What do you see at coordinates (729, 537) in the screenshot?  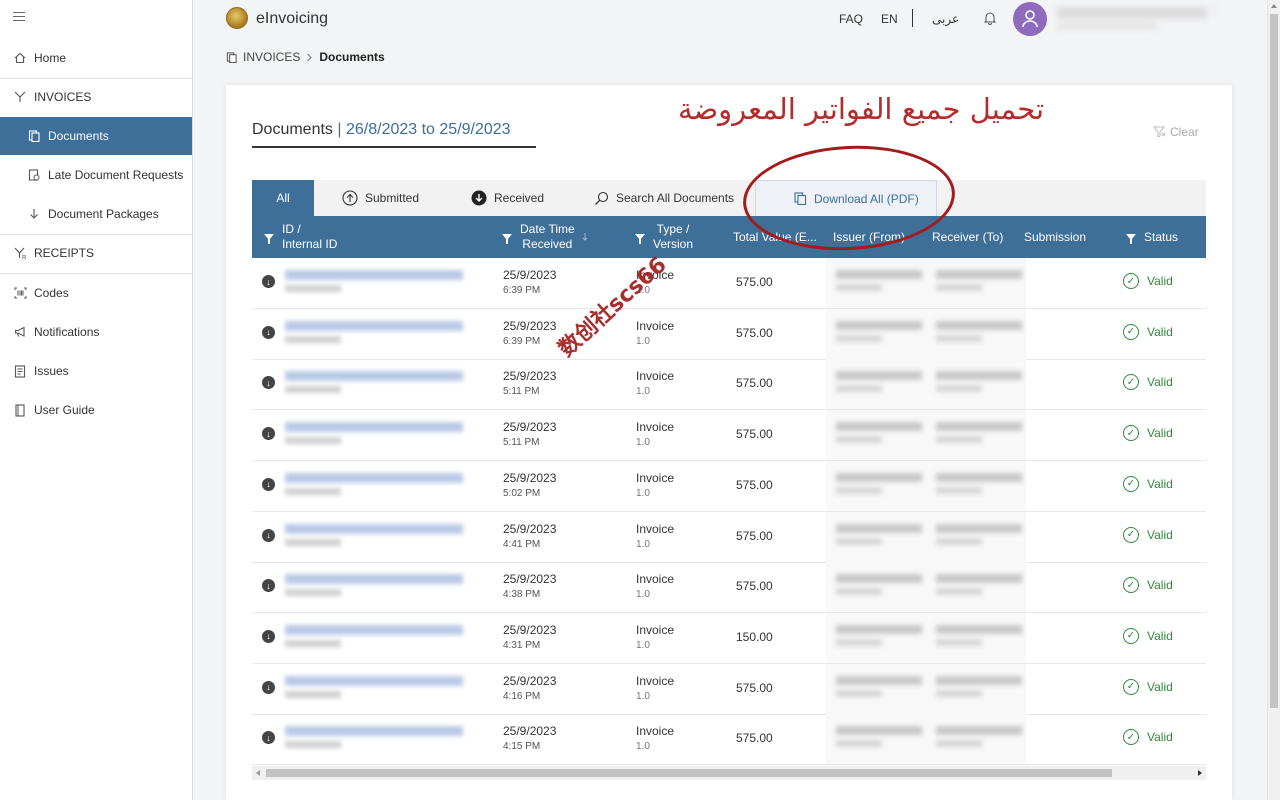 I see `table-row: ↓ 25/9/2023 4:41 PM Invoice 1.0 575.00 ✓ Valid` at bounding box center [729, 537].